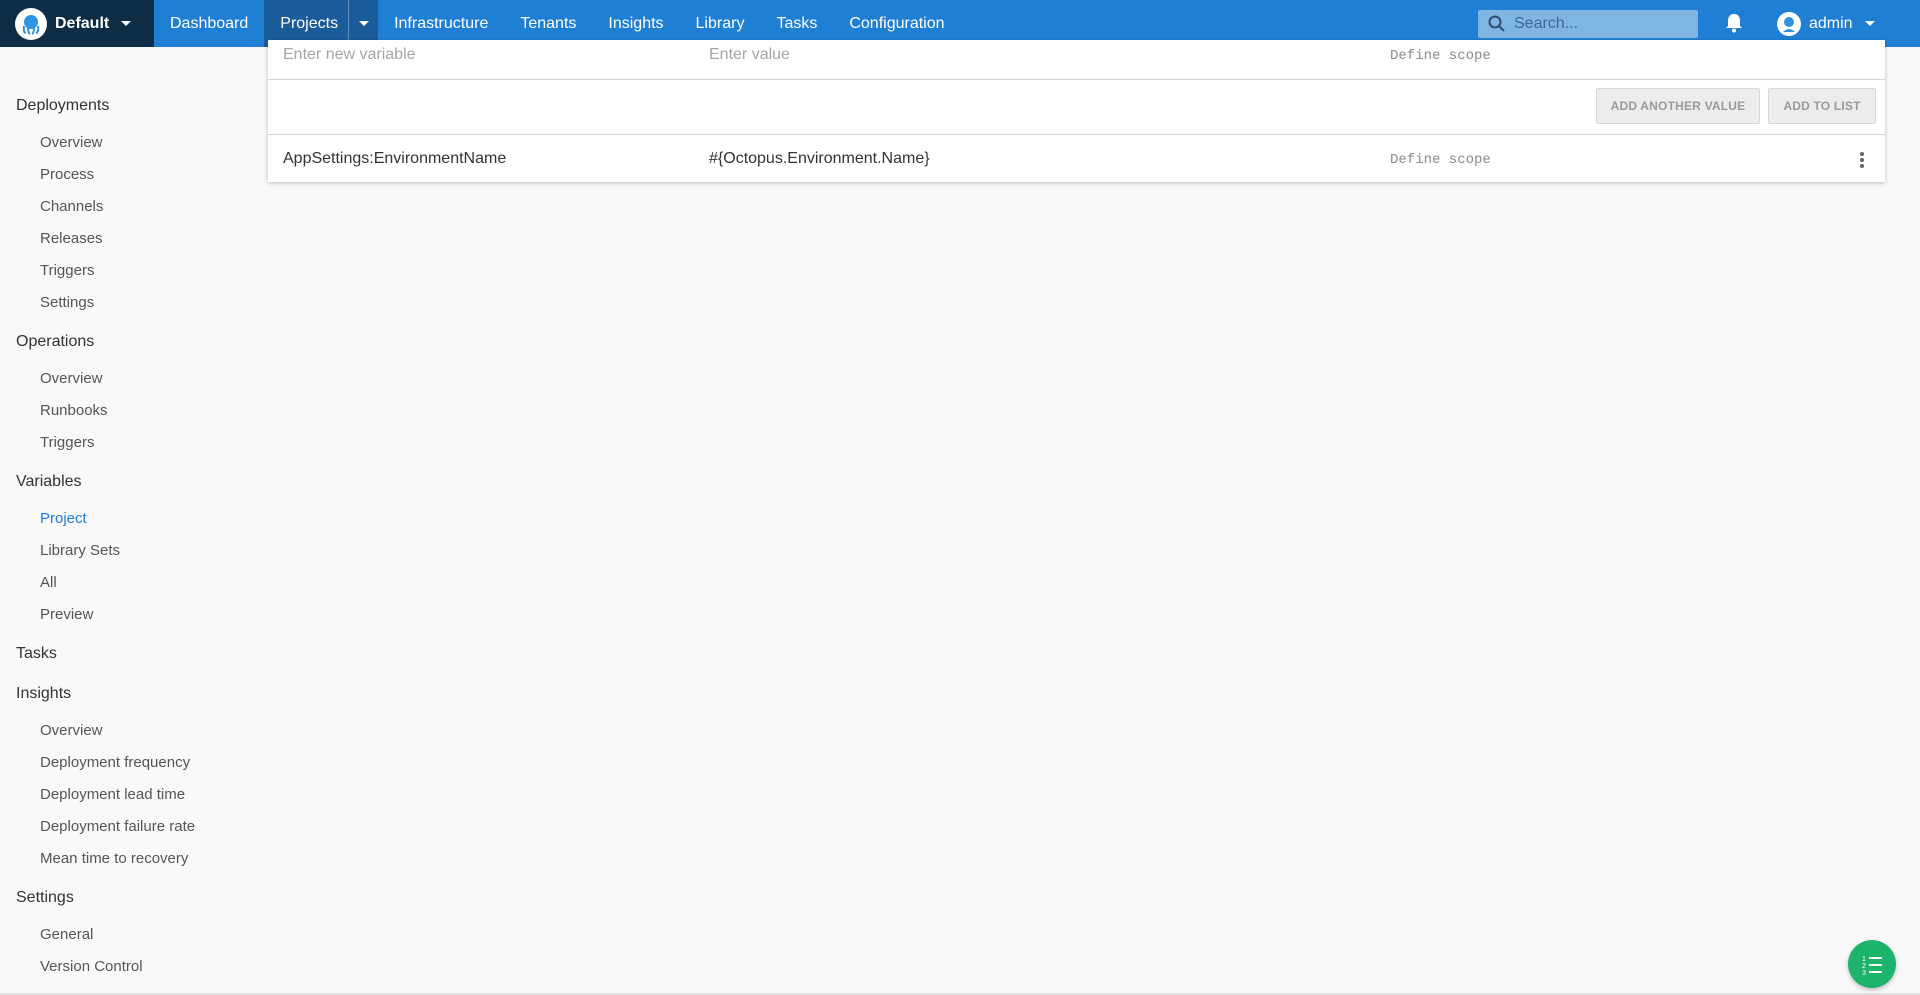  Describe the element at coordinates (91, 966) in the screenshot. I see `sidebar-item-version-control: Version Control` at that location.